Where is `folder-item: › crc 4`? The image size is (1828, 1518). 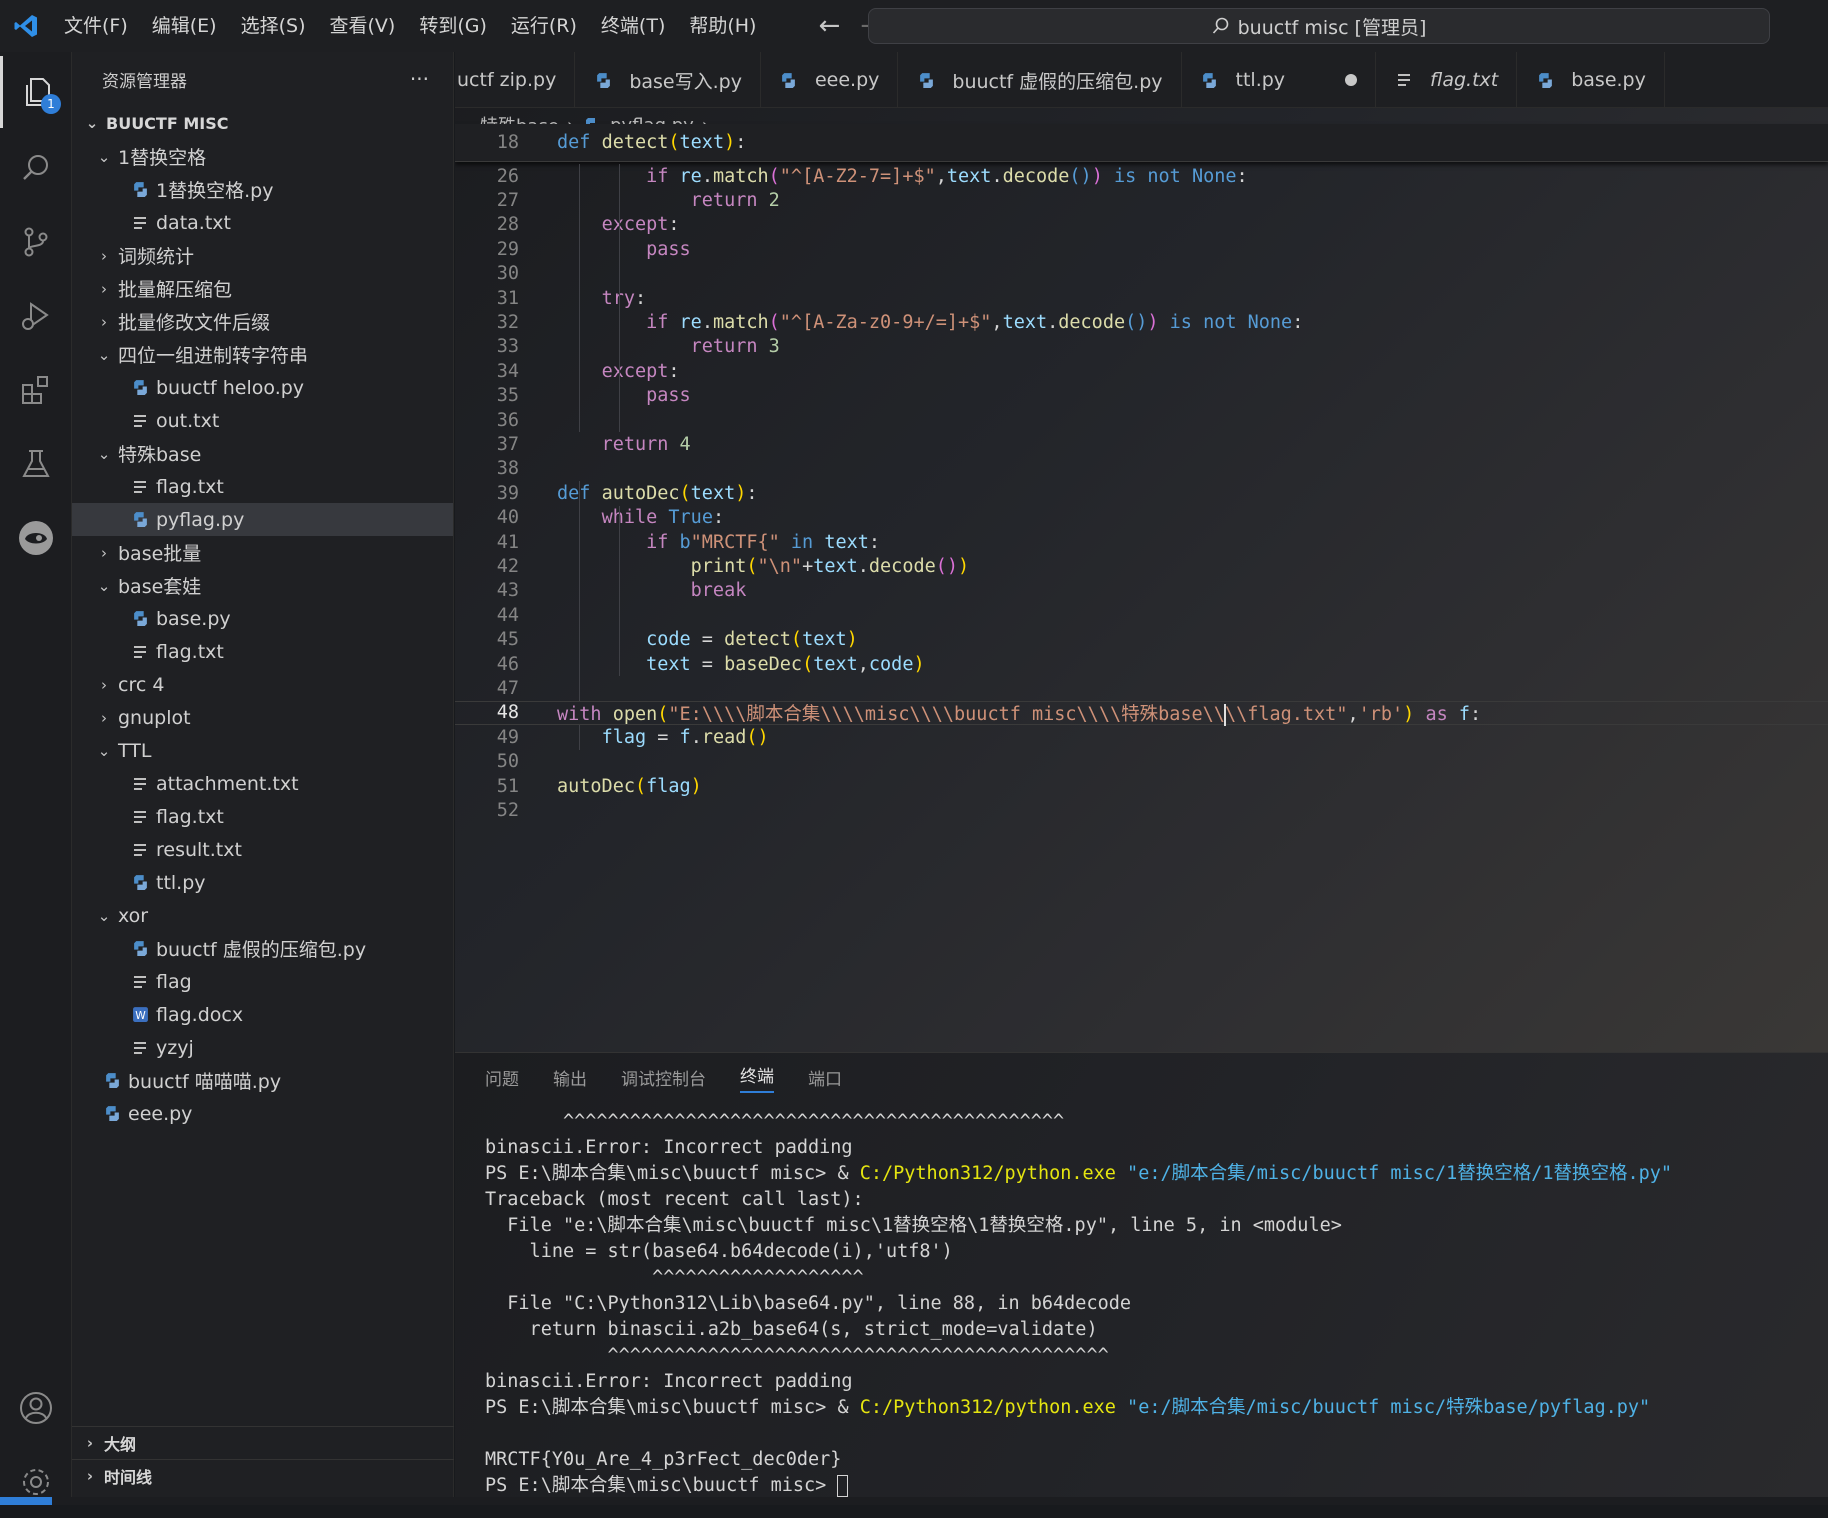 folder-item: › crc 4 is located at coordinates (262, 684).